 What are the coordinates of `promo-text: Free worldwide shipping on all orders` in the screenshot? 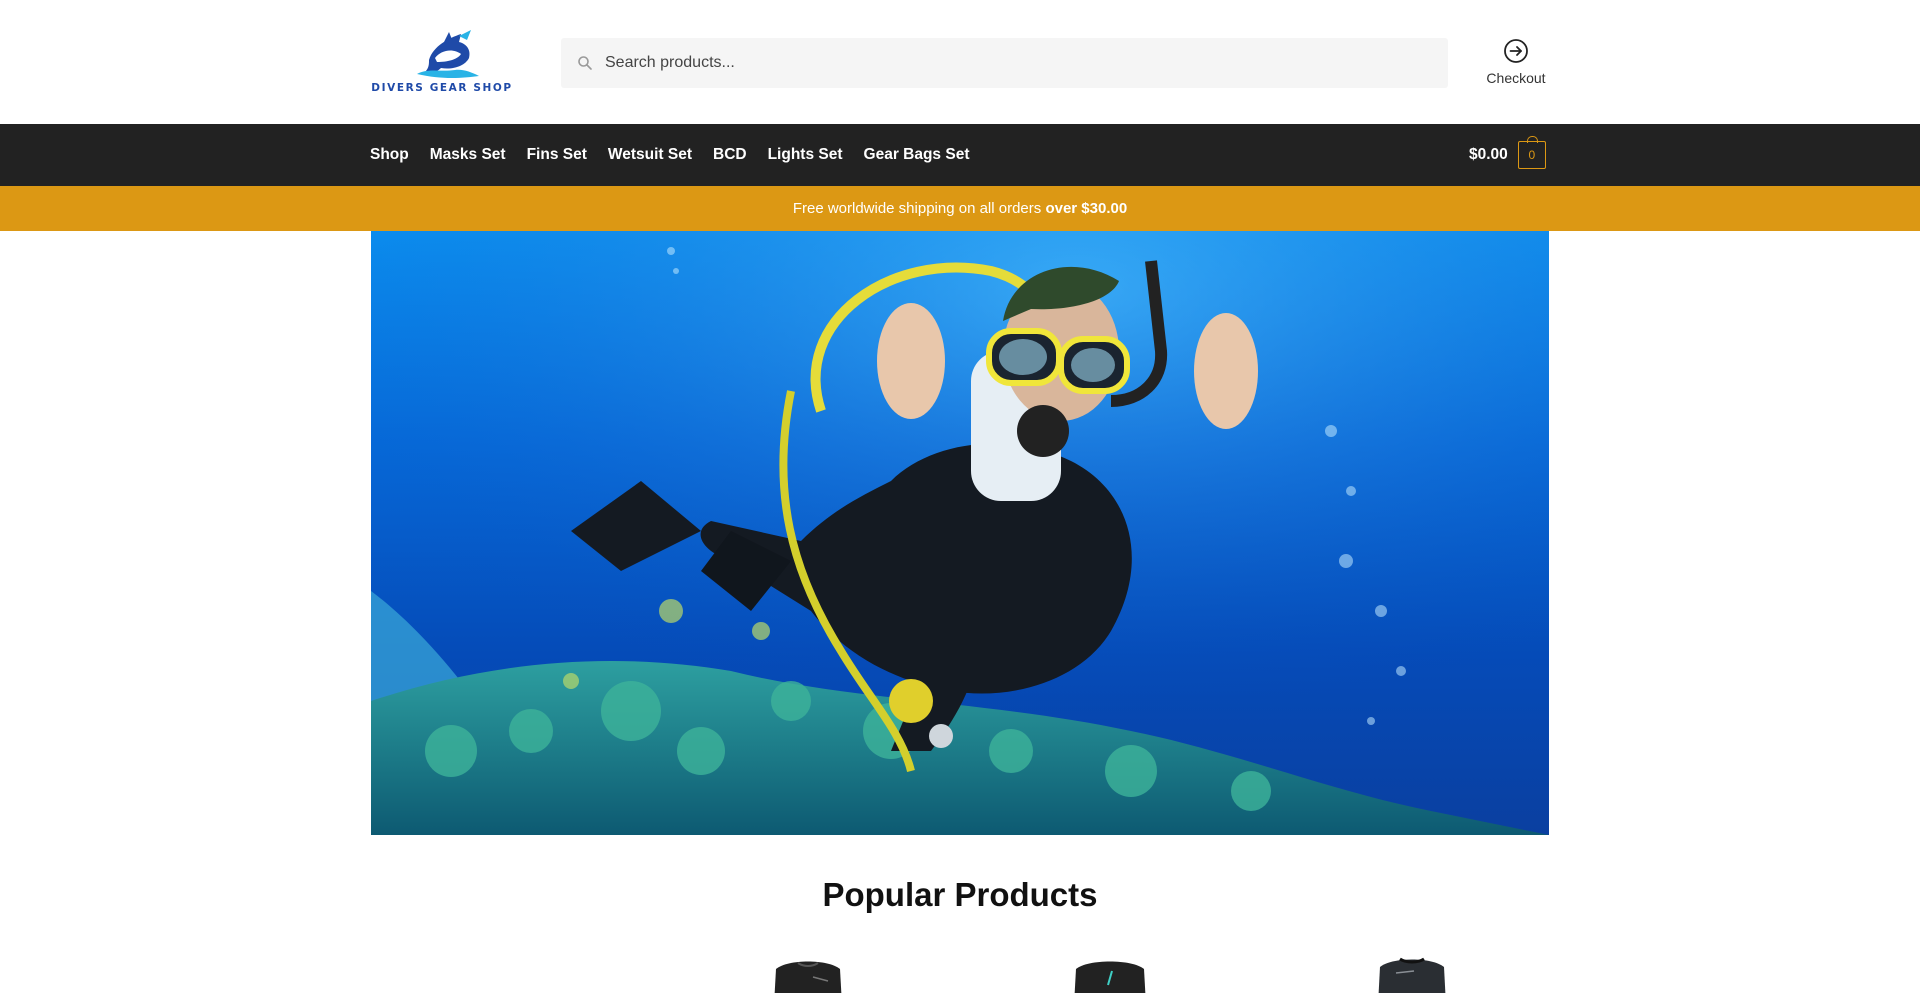 It's located at (919, 208).